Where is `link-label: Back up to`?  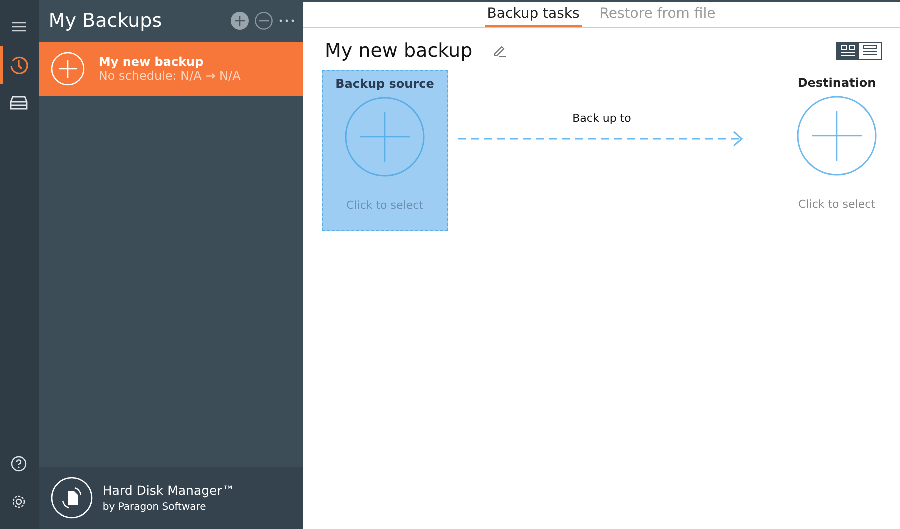
link-label: Back up to is located at coordinates (602, 118).